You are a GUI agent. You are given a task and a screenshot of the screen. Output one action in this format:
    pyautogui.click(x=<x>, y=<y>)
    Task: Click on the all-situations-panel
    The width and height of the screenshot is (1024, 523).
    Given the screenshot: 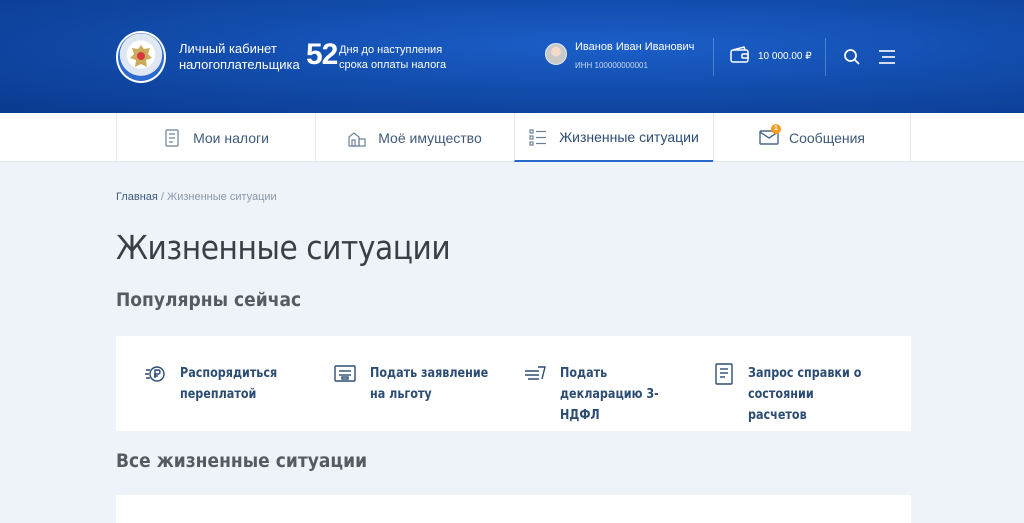 What is the action you would take?
    pyautogui.click(x=513, y=509)
    